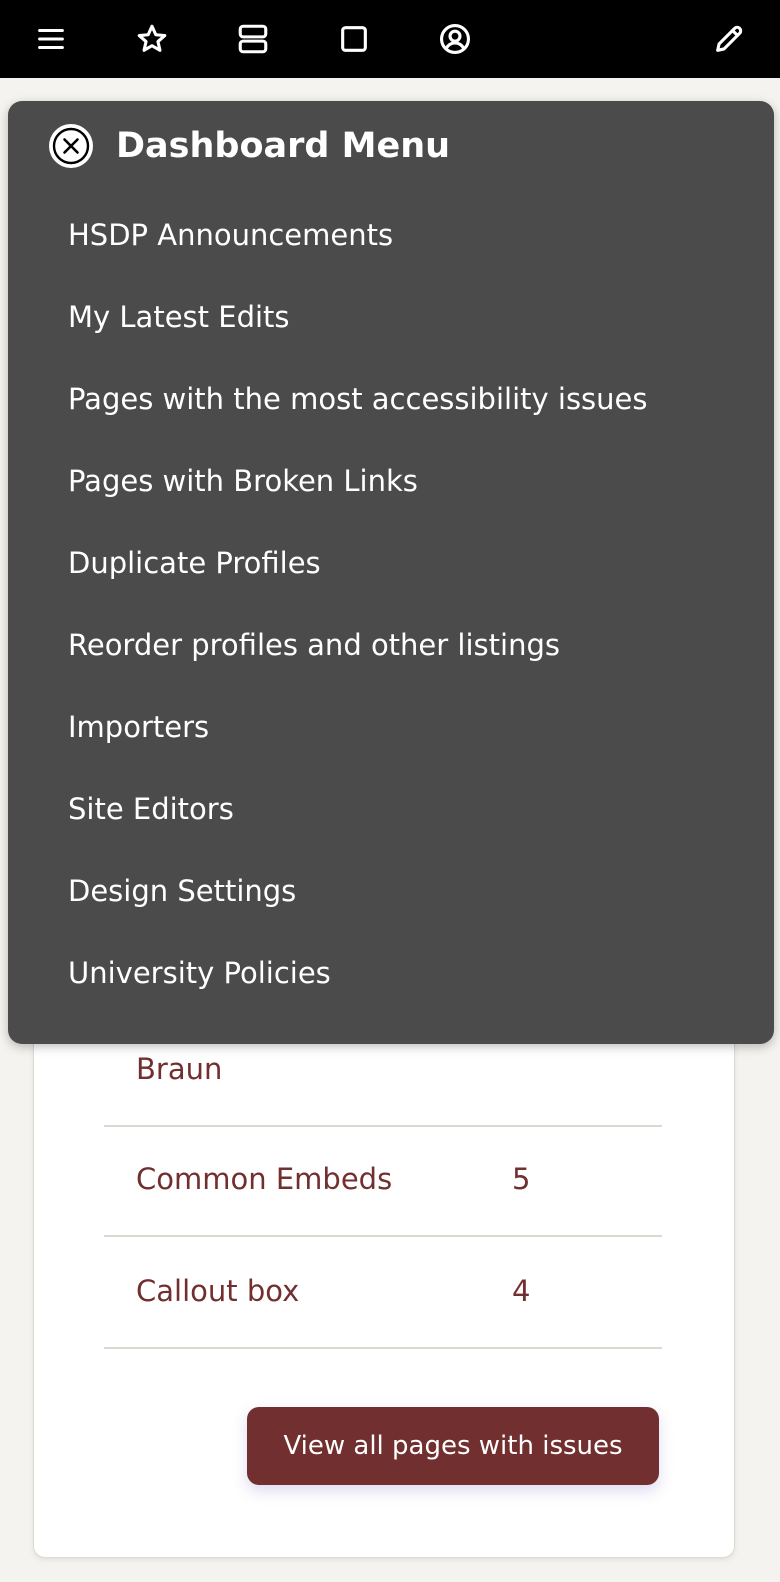  I want to click on top-toolbar, so click(390, 39).